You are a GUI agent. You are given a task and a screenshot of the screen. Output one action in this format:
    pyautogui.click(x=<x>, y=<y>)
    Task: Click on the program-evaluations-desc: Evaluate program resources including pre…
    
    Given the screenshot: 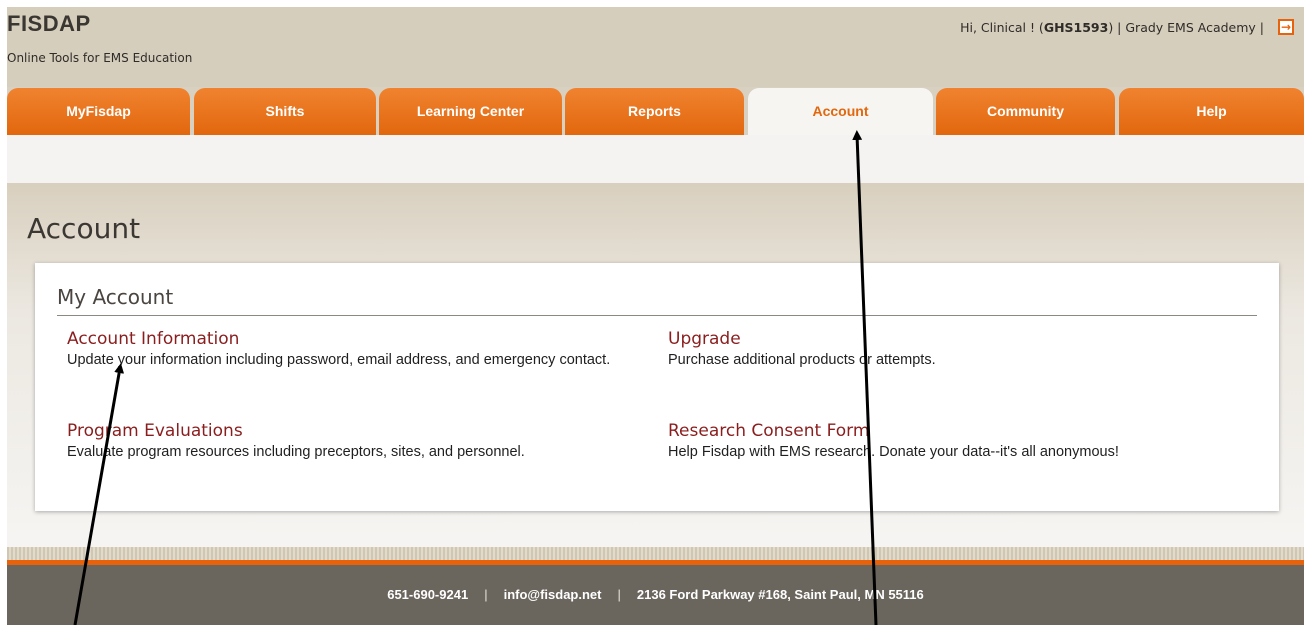 What is the action you would take?
    pyautogui.click(x=296, y=452)
    